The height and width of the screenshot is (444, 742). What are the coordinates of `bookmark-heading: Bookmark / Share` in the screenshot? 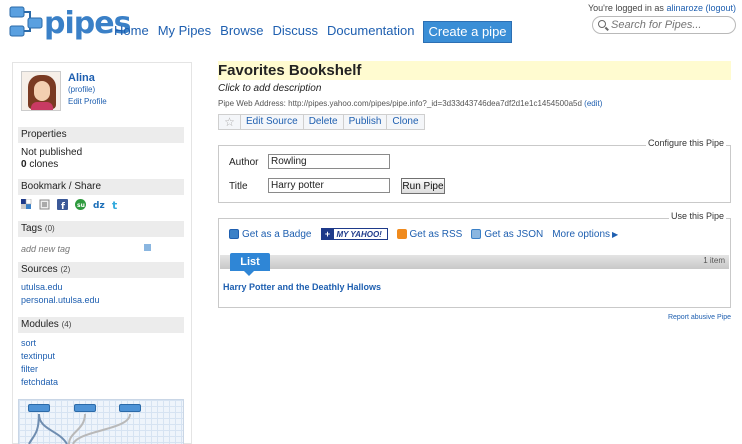 It's located at (101, 187).